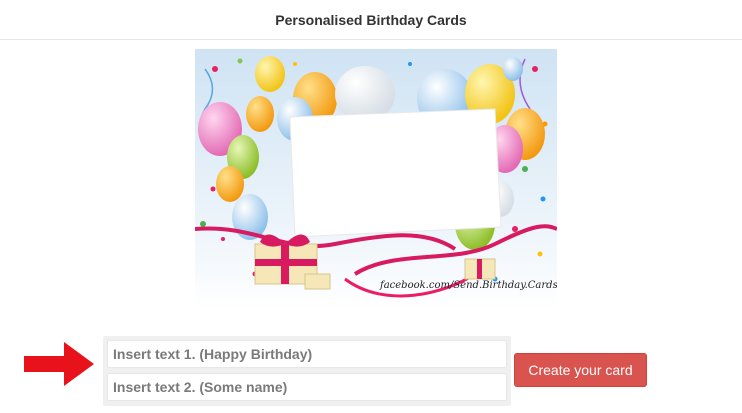 This screenshot has height=413, width=742. What do you see at coordinates (580, 370) in the screenshot?
I see `create-card-button: Create your card` at bounding box center [580, 370].